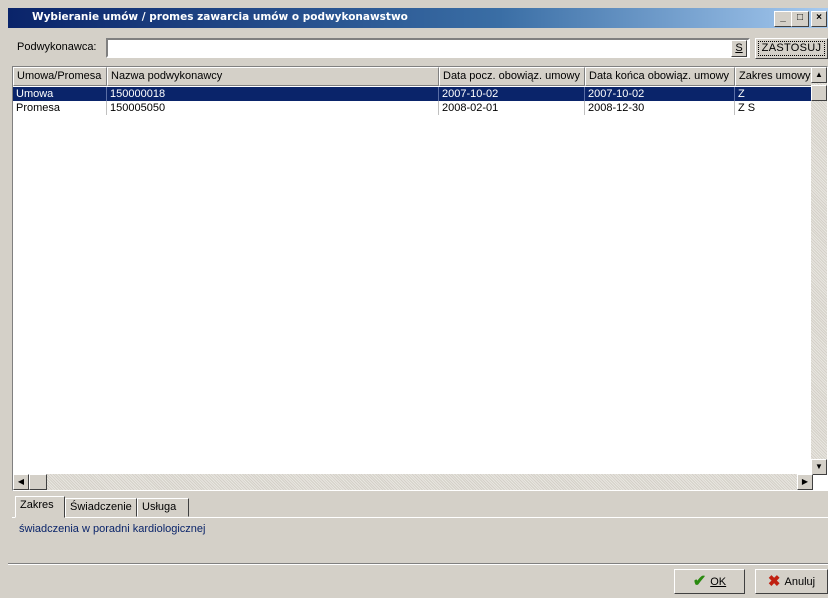  Describe the element at coordinates (800, 19) in the screenshot. I see `maximize-button: □` at that location.